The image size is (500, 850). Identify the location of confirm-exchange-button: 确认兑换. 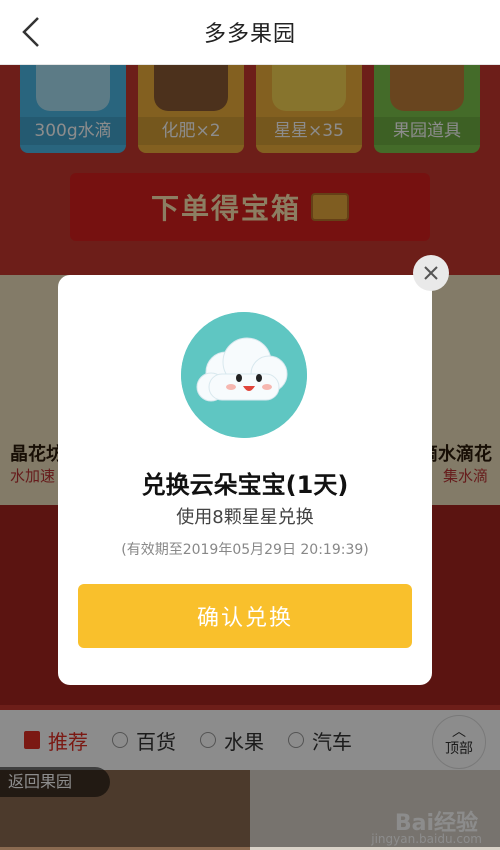
(245, 616).